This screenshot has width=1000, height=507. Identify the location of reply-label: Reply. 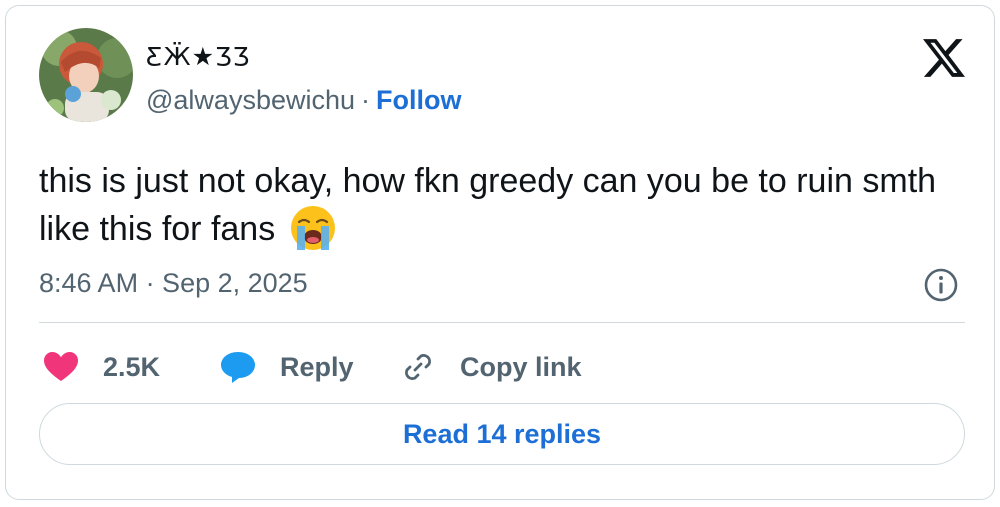
(317, 366).